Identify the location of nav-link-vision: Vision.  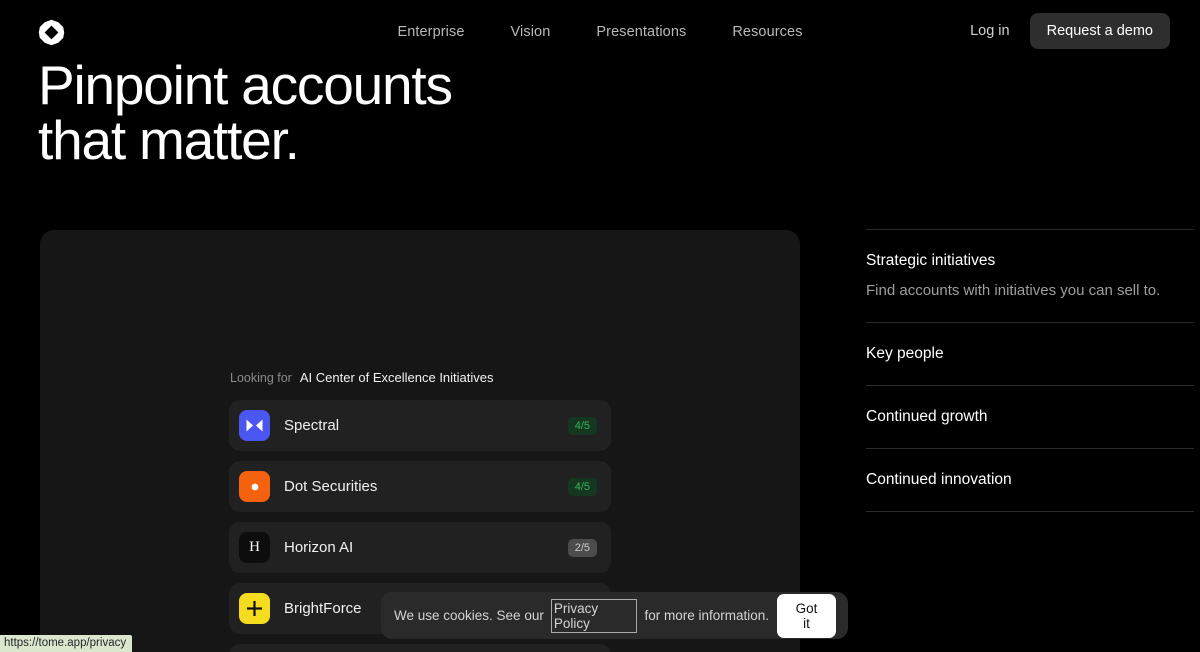
(531, 32).